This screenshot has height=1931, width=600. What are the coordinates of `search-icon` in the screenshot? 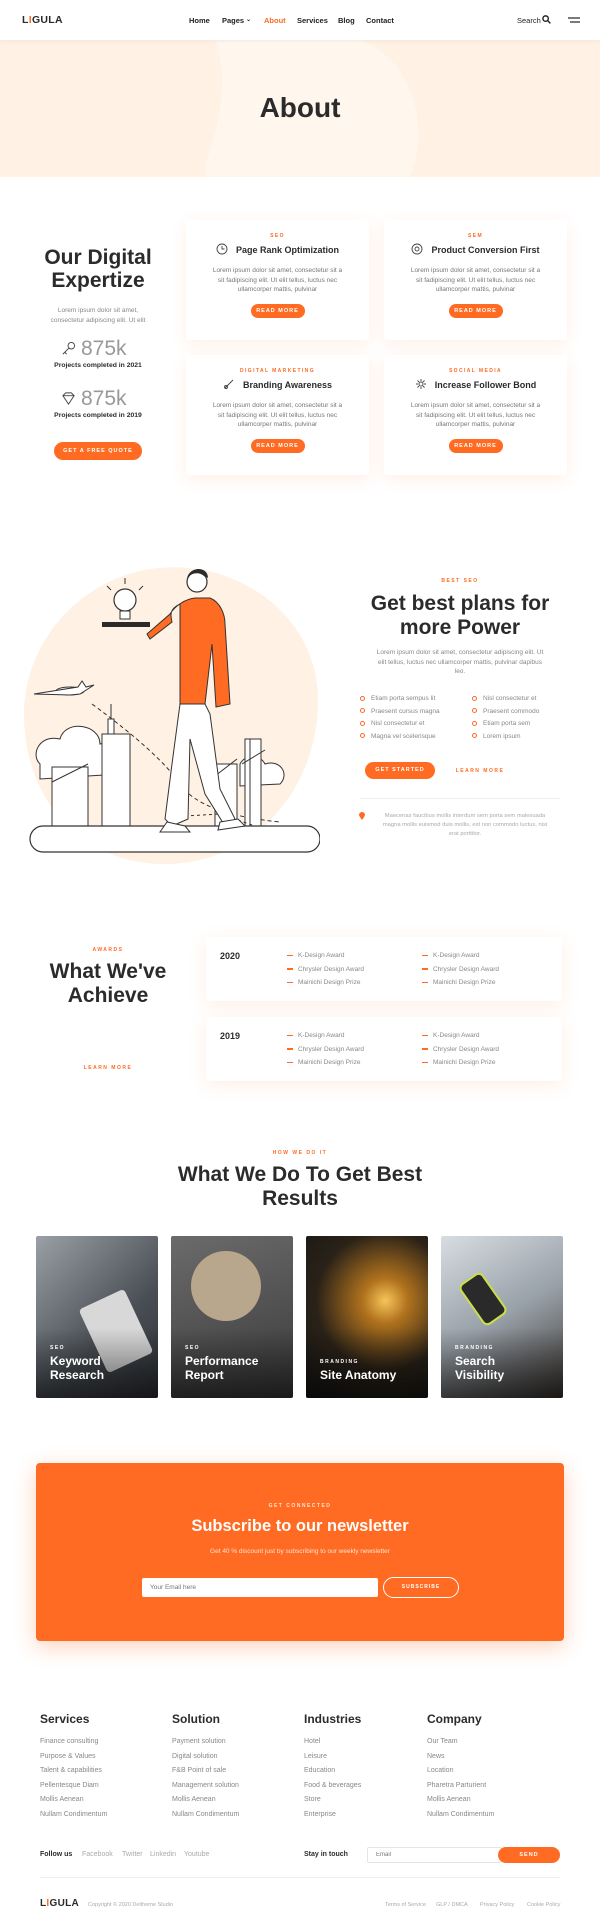 It's located at (546, 19).